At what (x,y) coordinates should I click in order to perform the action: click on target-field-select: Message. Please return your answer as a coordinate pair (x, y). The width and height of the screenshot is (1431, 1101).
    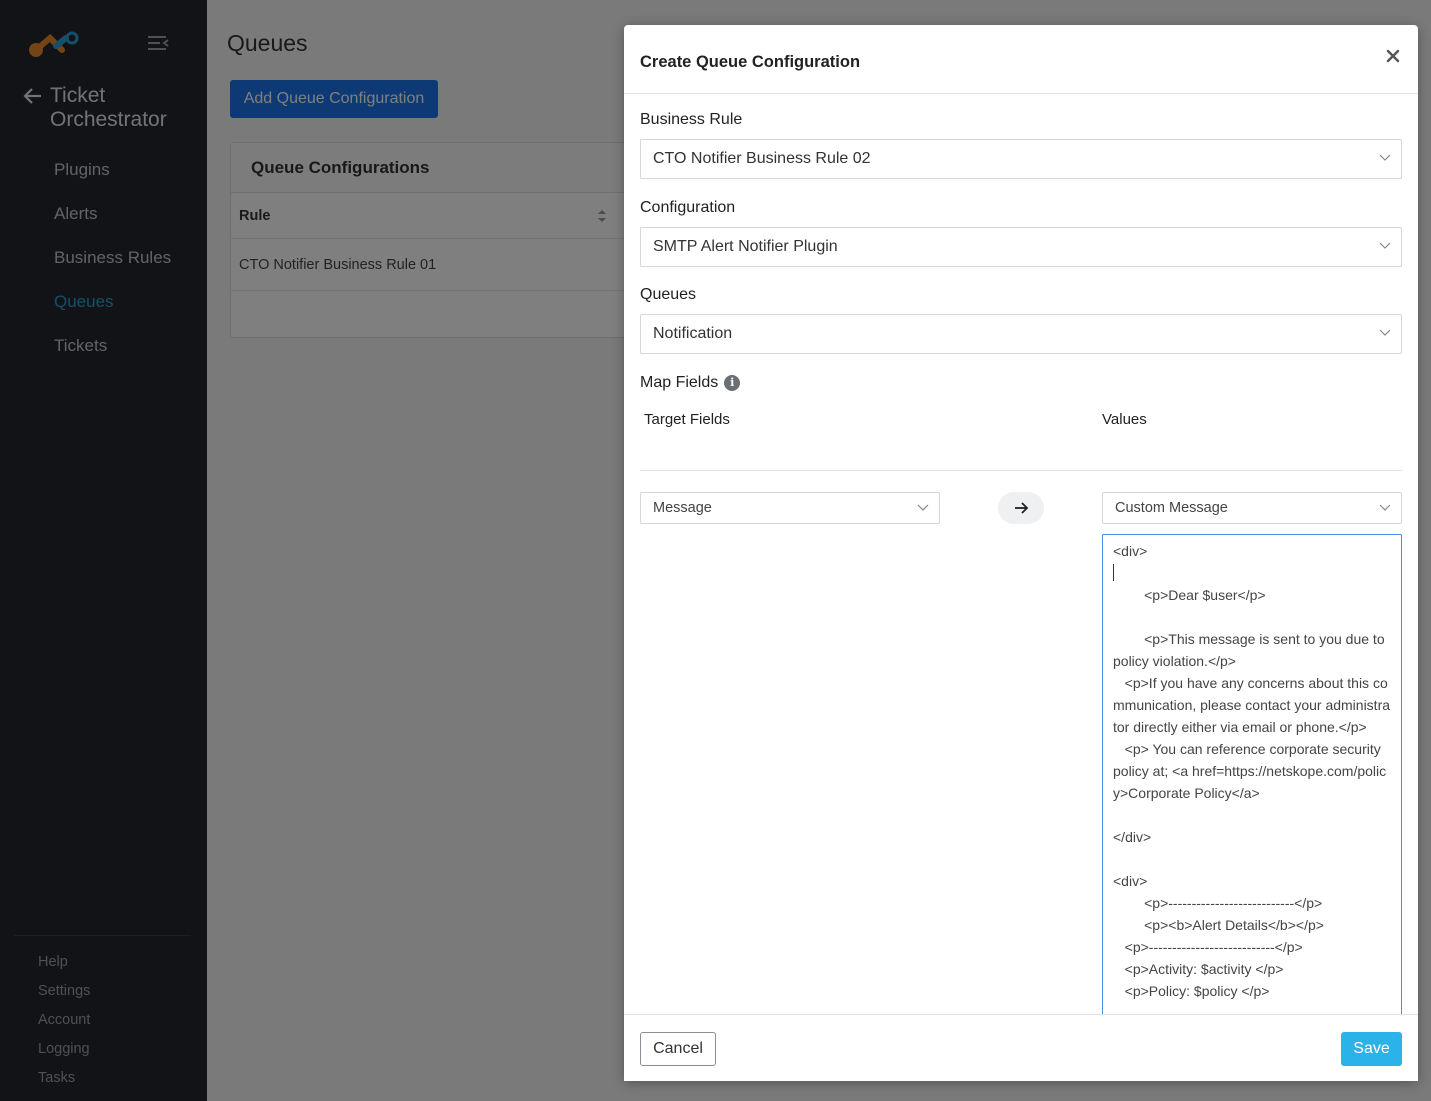
    Looking at the image, I should click on (790, 508).